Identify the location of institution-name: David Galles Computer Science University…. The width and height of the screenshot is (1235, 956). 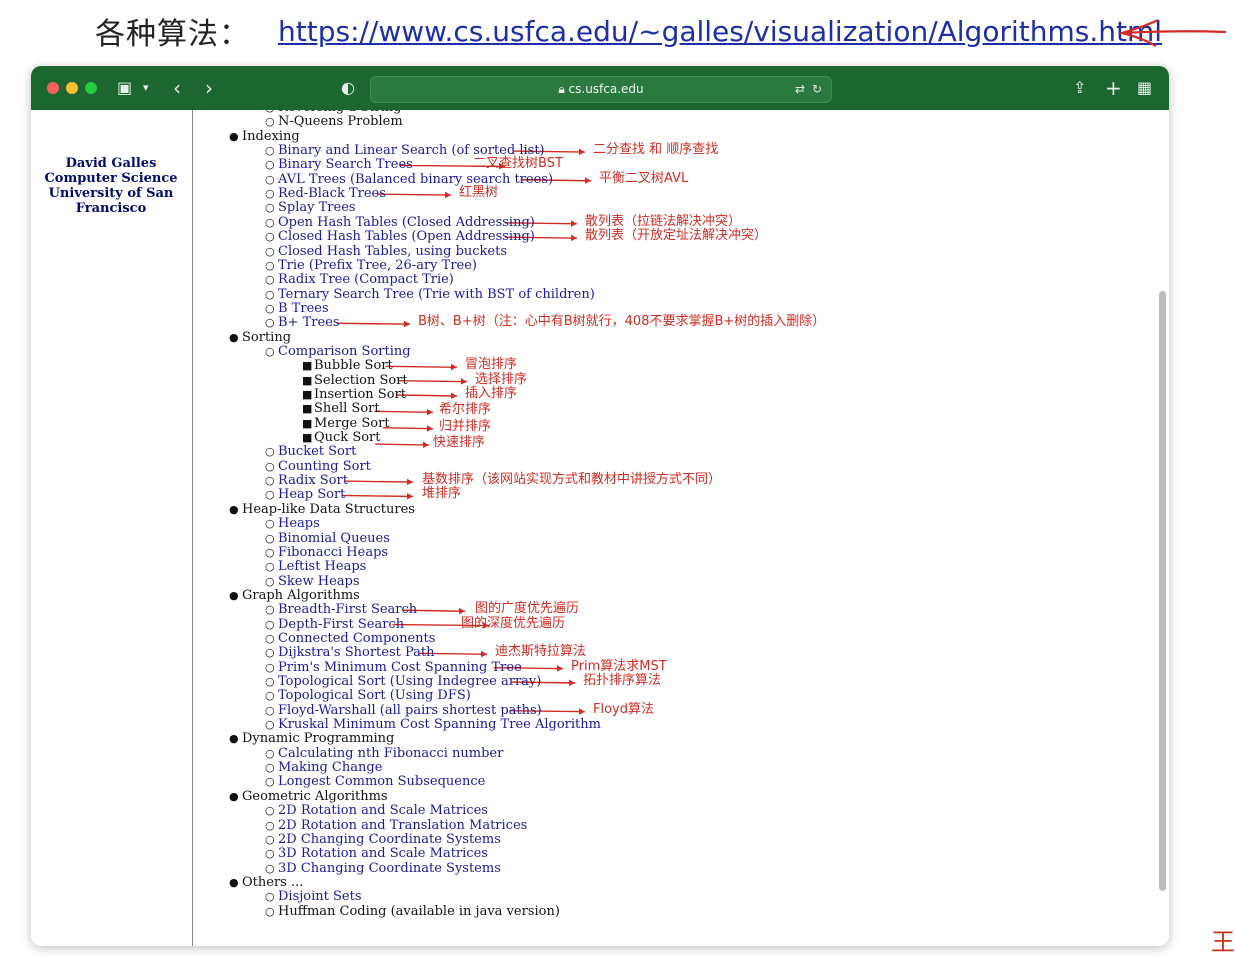
(111, 186).